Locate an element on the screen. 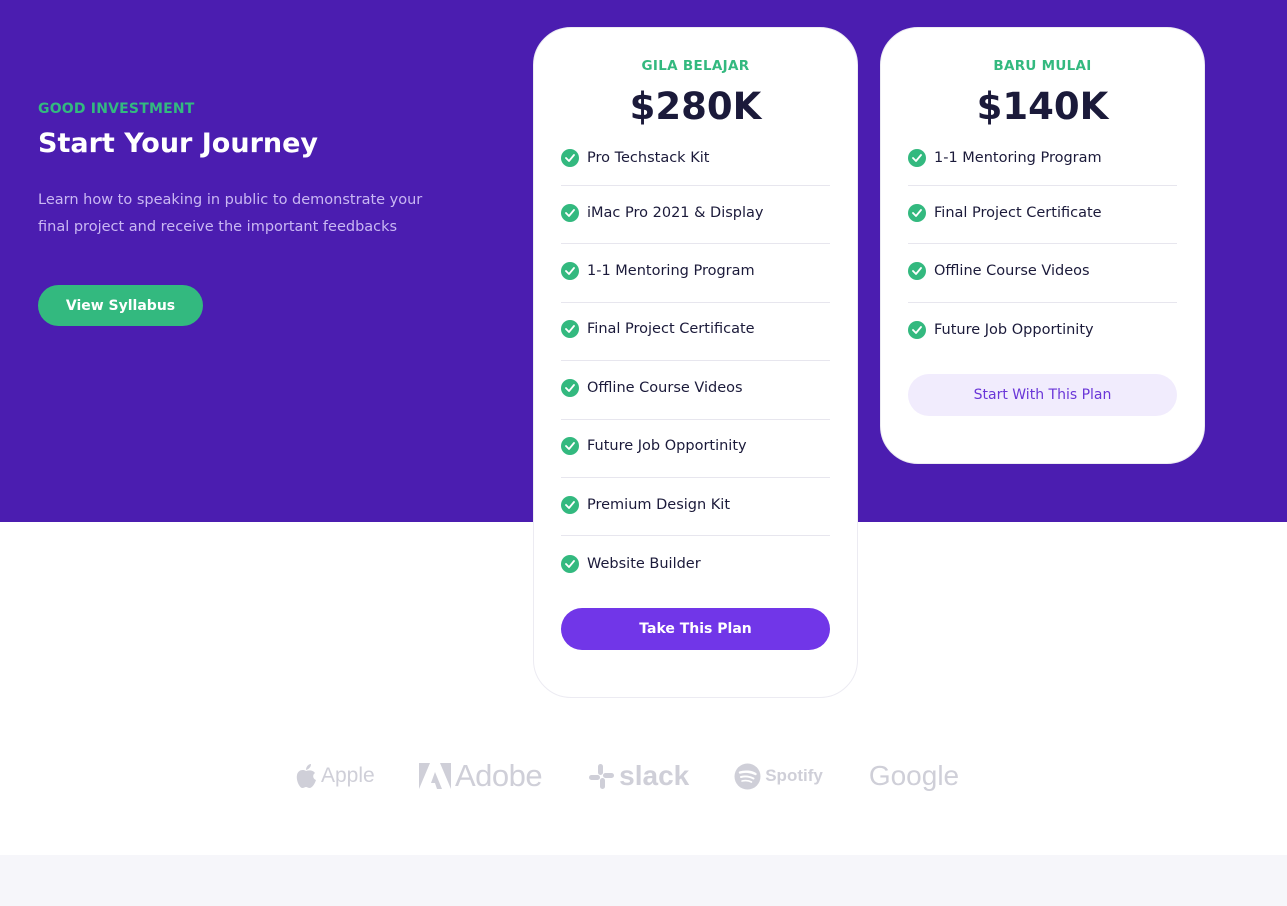 The width and height of the screenshot is (1287, 906). adobe-logo: Adobe is located at coordinates (481, 776).